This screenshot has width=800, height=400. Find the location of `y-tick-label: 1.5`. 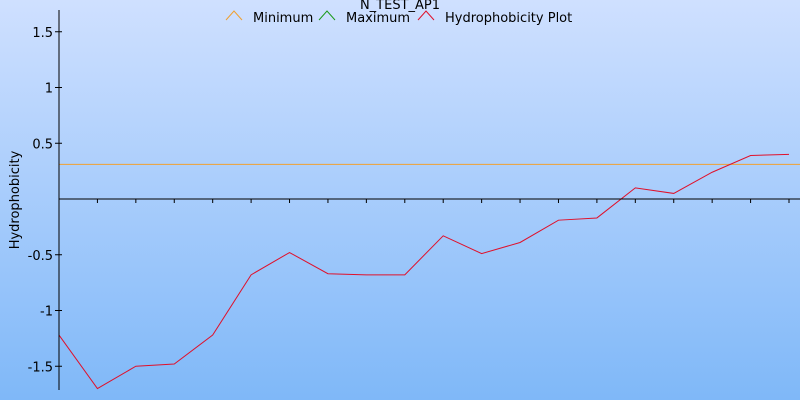

y-tick-label: 1.5 is located at coordinates (42, 33).